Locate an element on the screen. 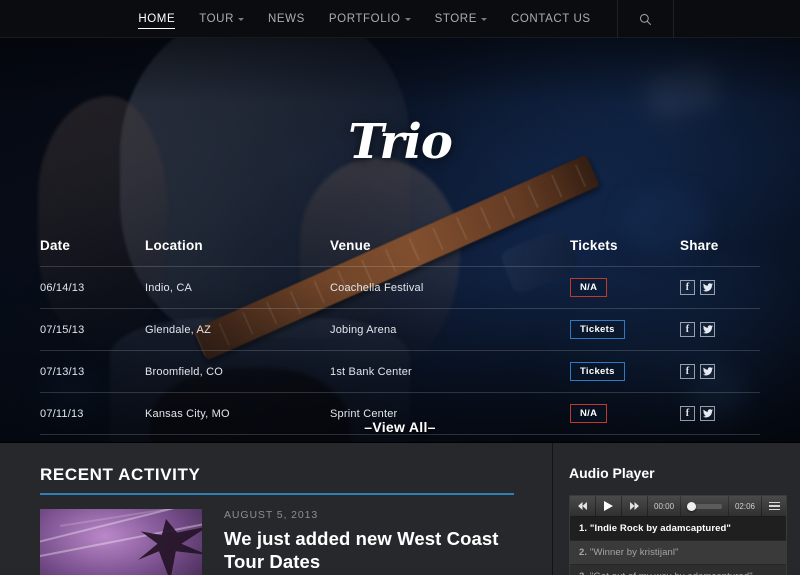  search-button is located at coordinates (645, 19).